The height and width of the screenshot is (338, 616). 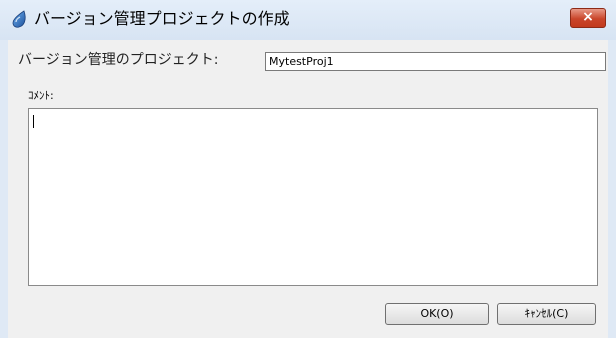 What do you see at coordinates (435, 61) in the screenshot?
I see `project-name-input: MytestProj1` at bounding box center [435, 61].